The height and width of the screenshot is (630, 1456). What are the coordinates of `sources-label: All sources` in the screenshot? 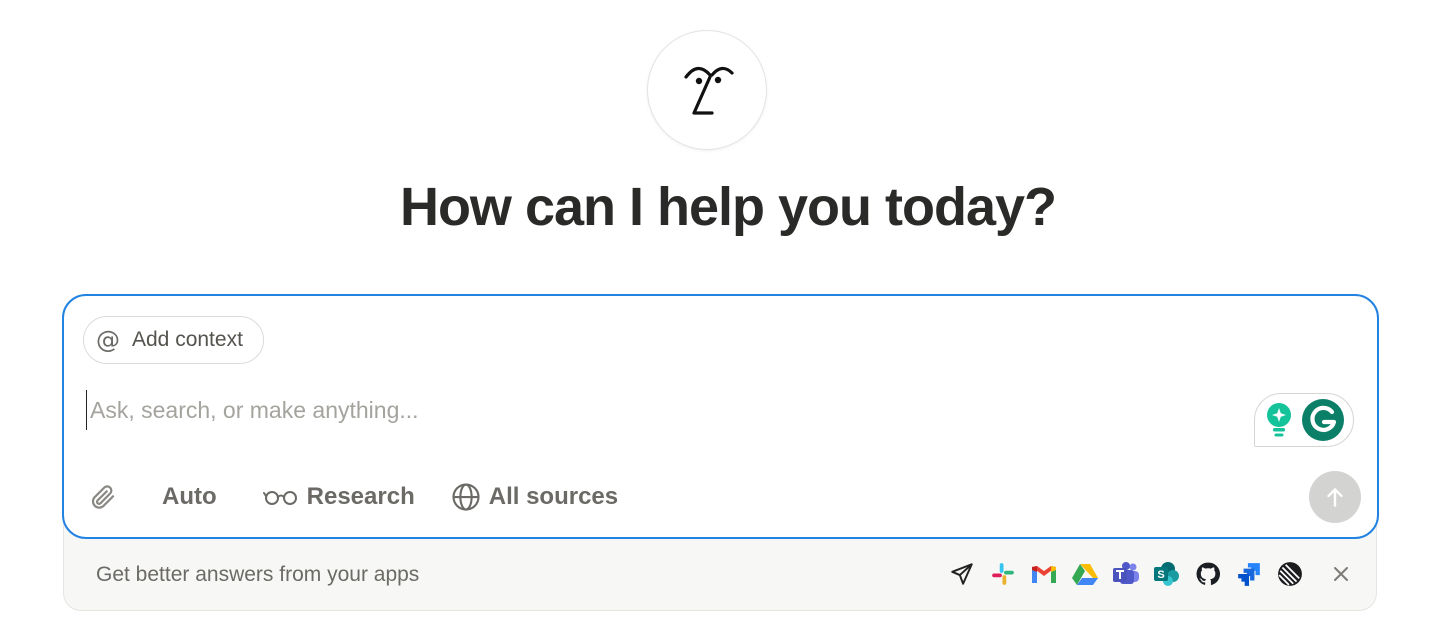 It's located at (553, 496).